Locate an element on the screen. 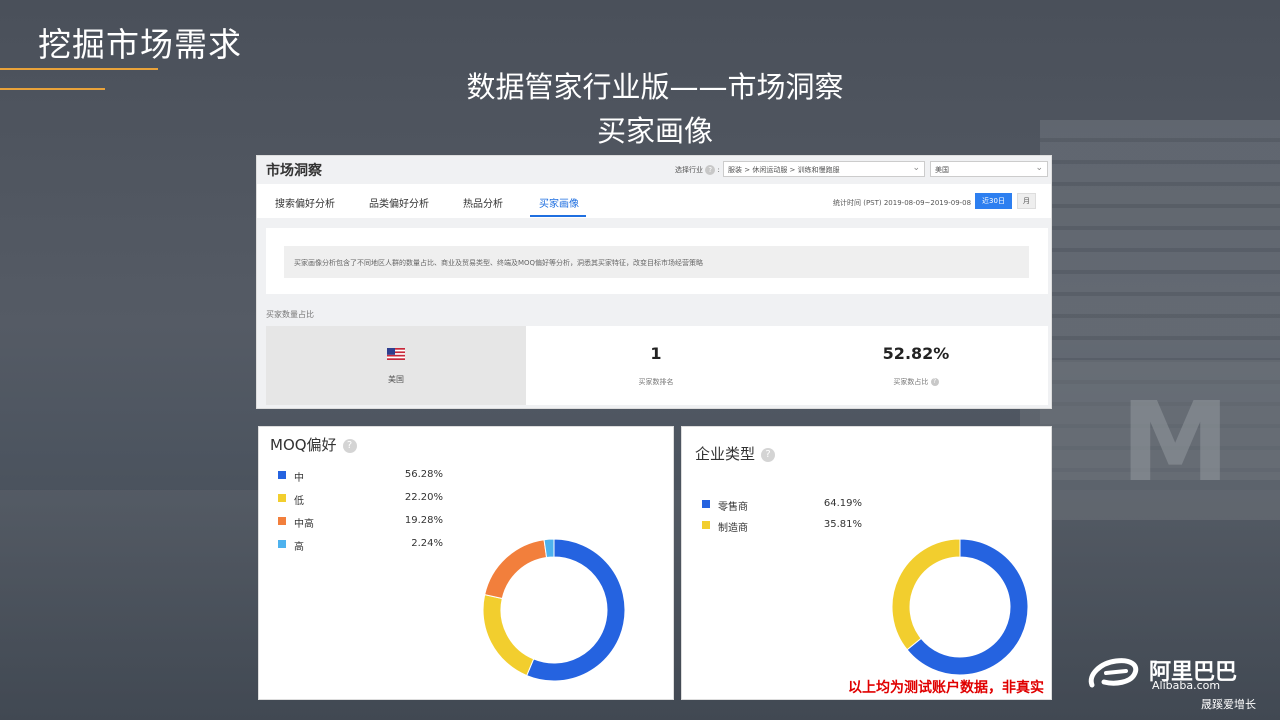 The image size is (1280, 720). background-ship-letter: M is located at coordinates (1175, 442).